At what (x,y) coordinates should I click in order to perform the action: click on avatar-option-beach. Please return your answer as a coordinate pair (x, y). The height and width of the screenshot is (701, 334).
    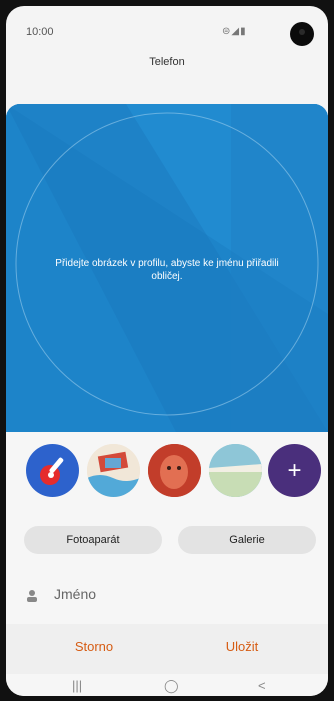
    Looking at the image, I should click on (113, 470).